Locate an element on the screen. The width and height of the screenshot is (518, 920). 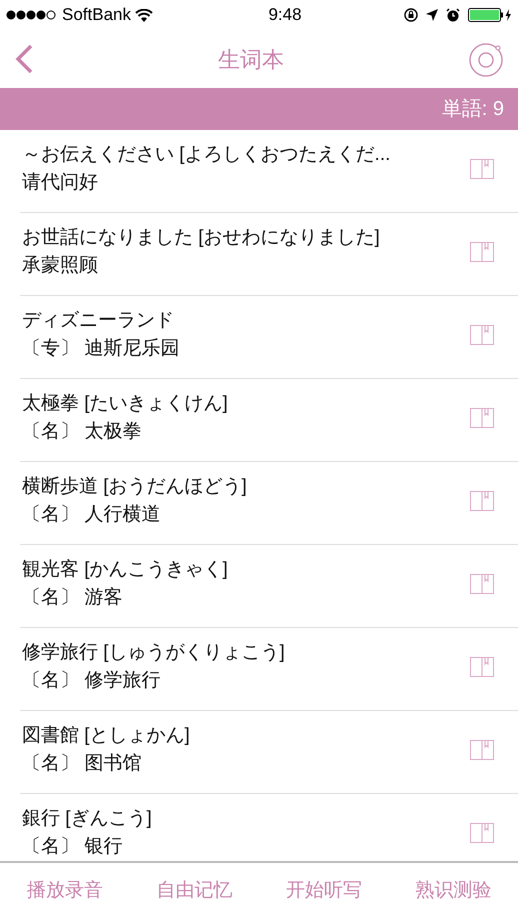
word-text: 図書館 [としょかん] is located at coordinates (106, 736).